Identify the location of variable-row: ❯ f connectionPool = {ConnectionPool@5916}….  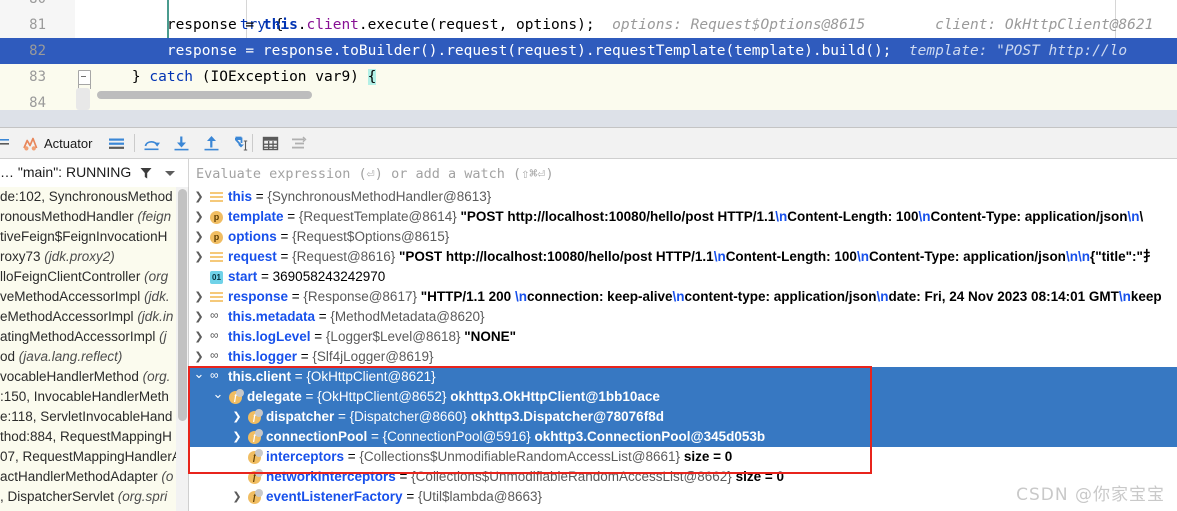
(683, 437).